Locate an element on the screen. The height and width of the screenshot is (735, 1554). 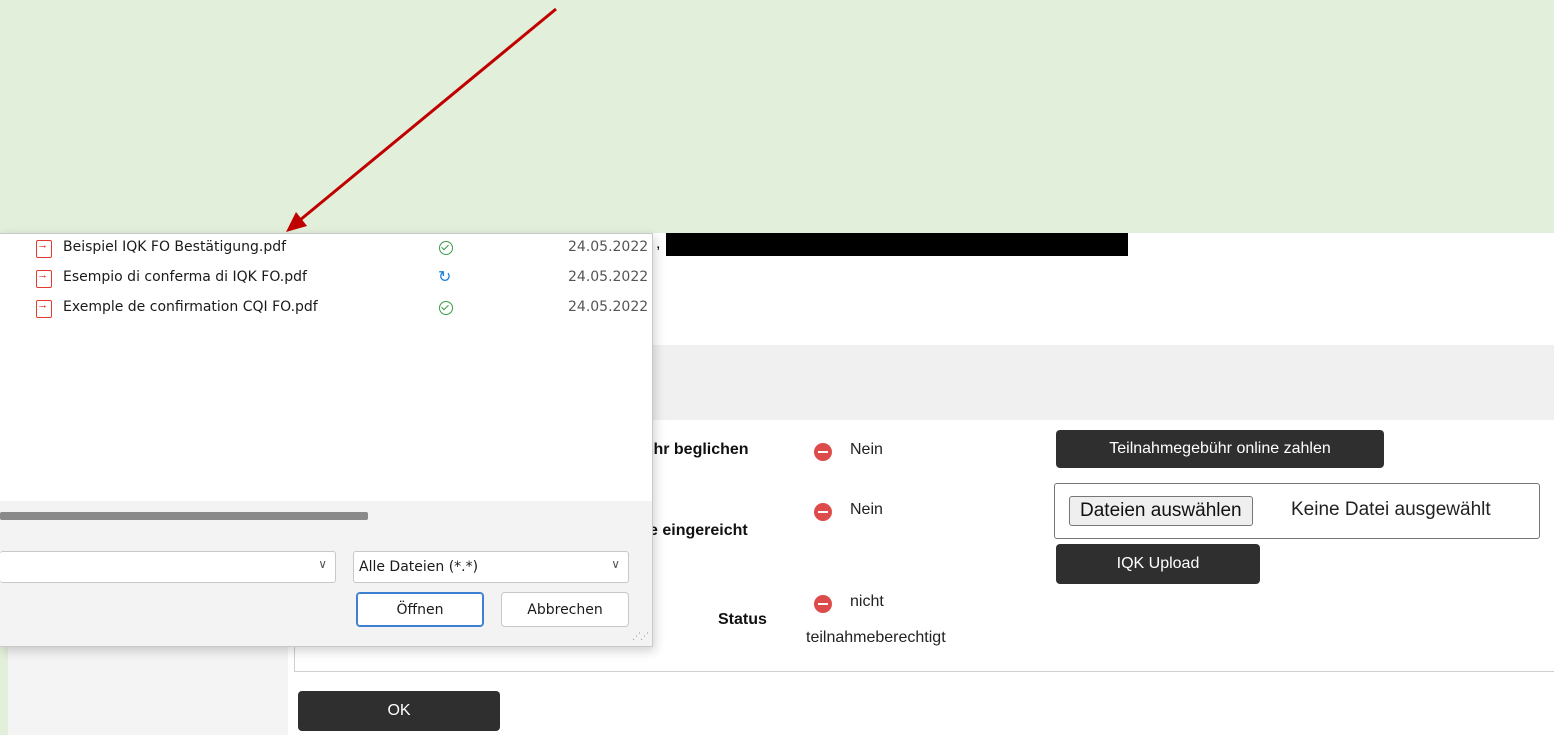
no-file-text: Keine Datei ausgewählt is located at coordinates (1391, 509).